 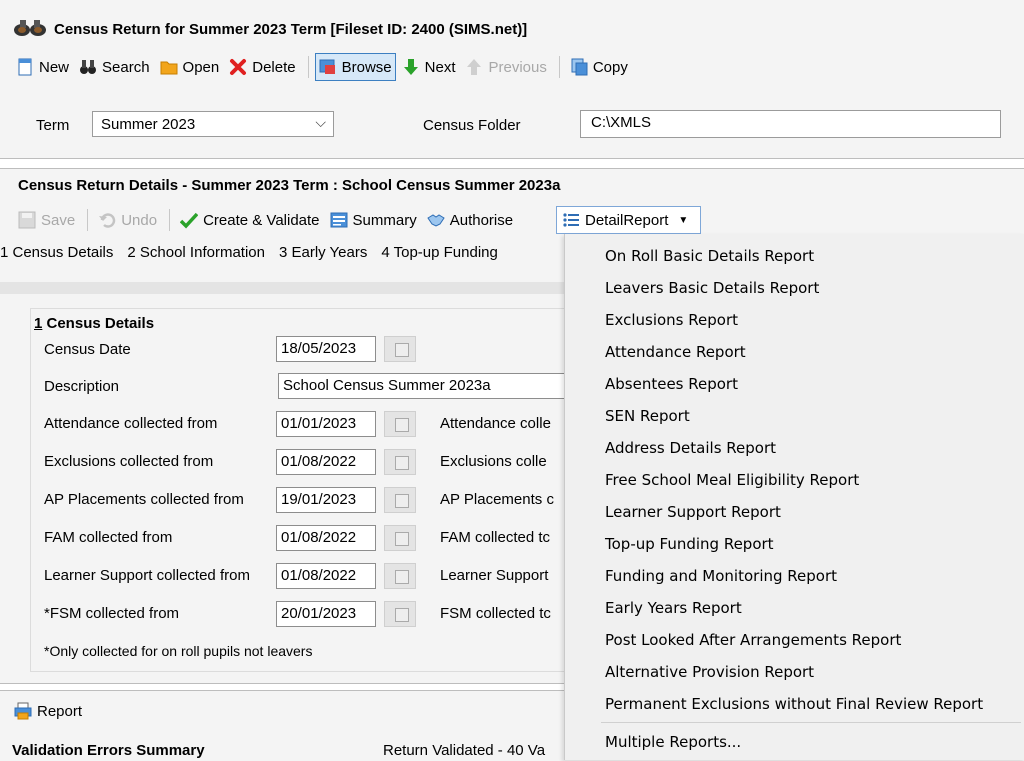 I want to click on open-label: Open, so click(x=201, y=67).